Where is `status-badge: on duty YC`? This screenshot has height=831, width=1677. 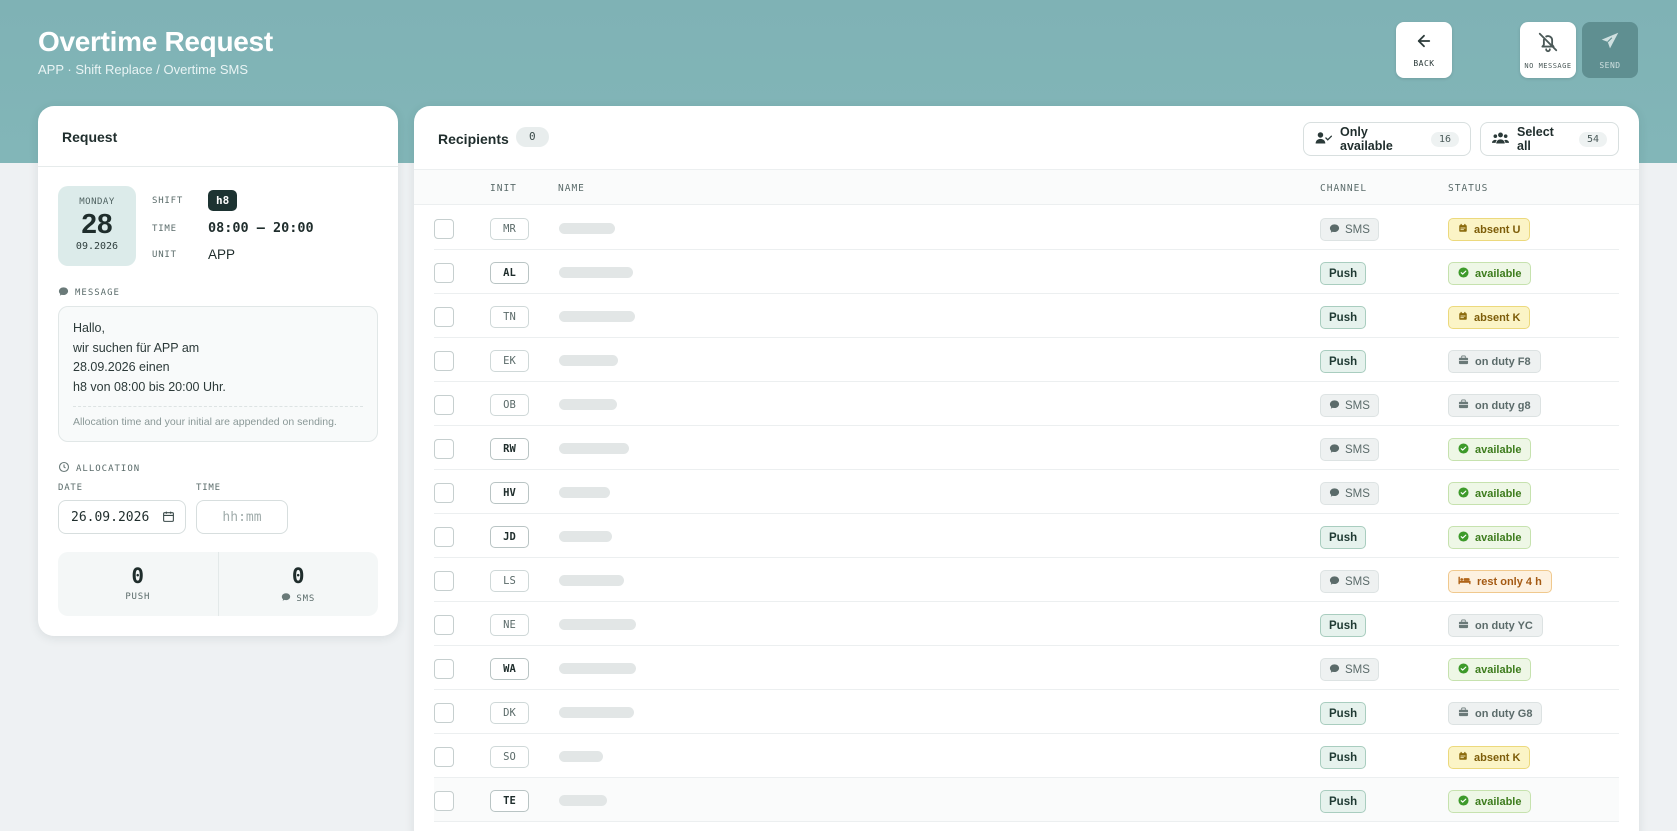
status-badge: on duty YC is located at coordinates (1495, 625).